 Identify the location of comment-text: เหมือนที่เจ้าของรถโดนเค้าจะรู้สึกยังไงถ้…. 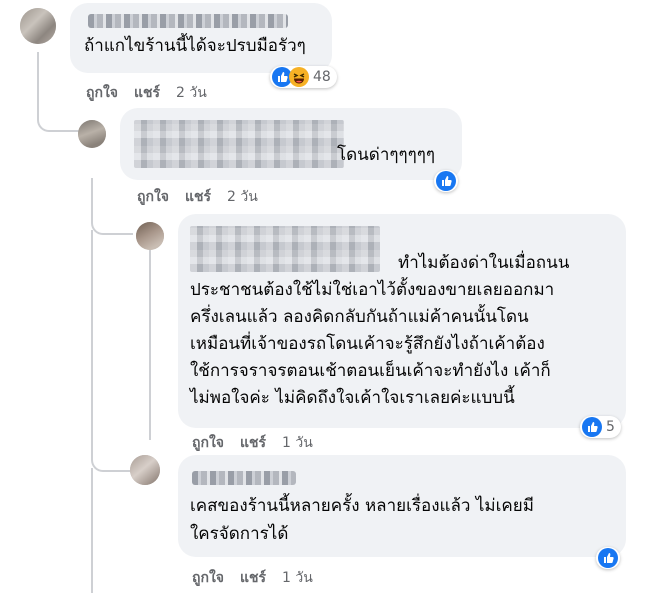
(367, 344).